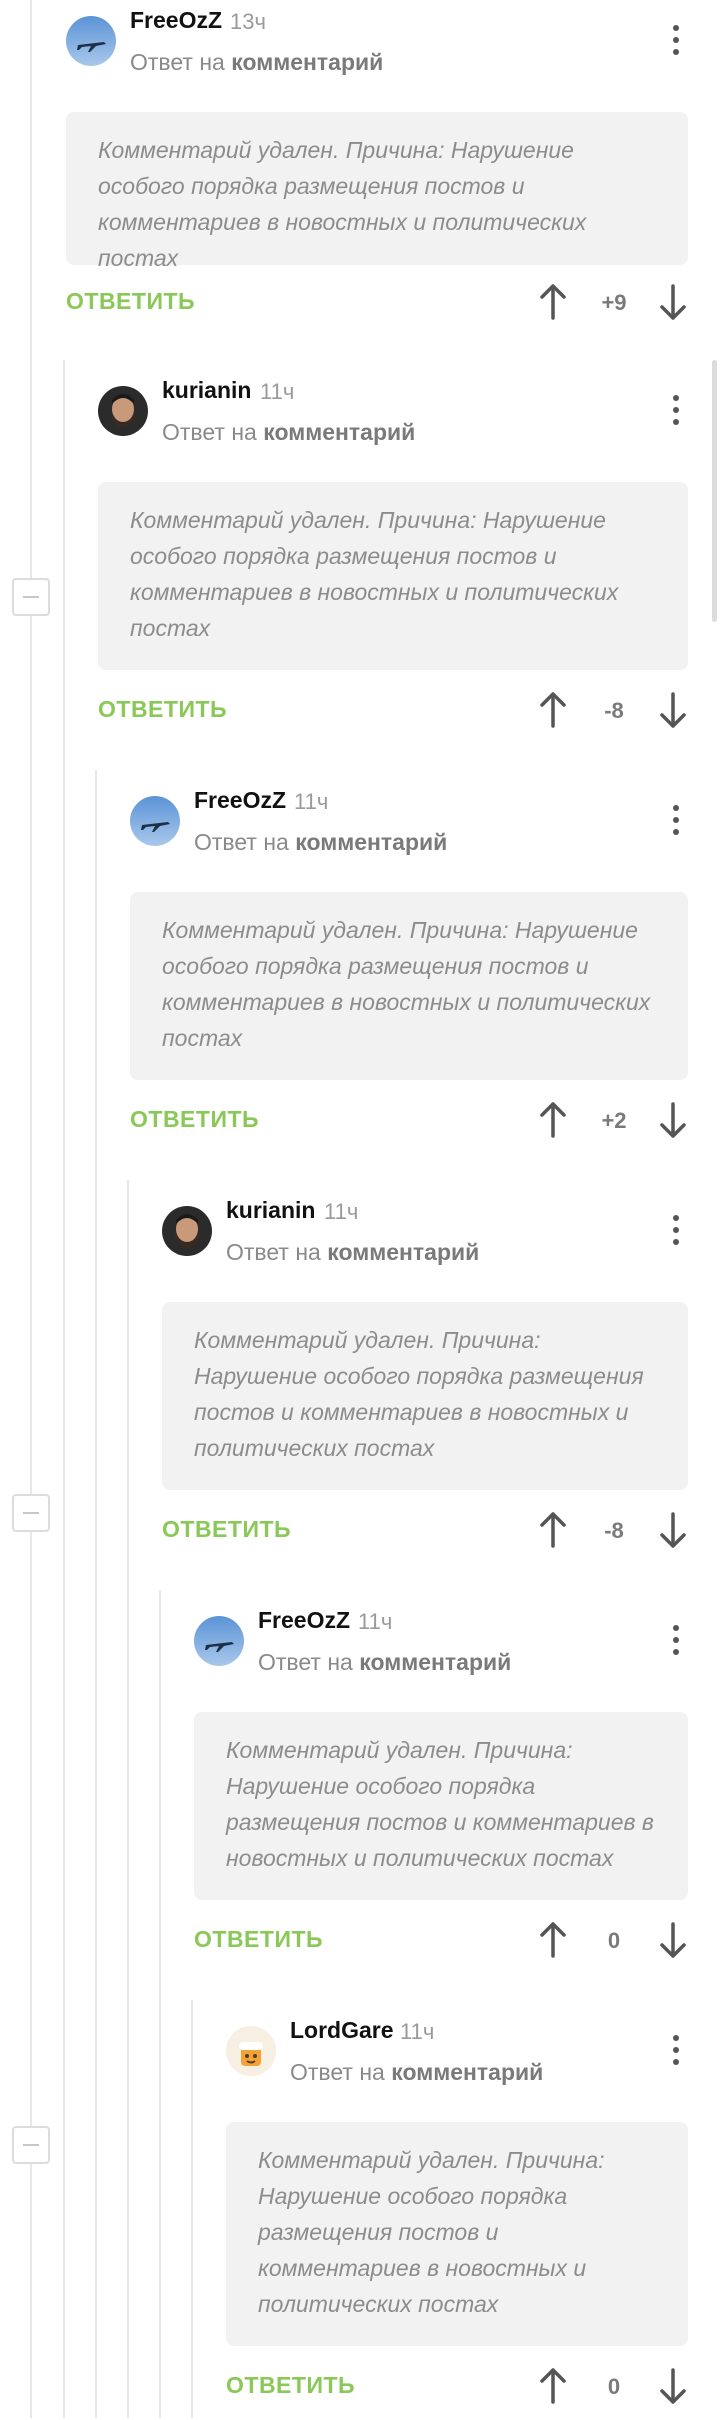  I want to click on scrollbar, so click(714, 491).